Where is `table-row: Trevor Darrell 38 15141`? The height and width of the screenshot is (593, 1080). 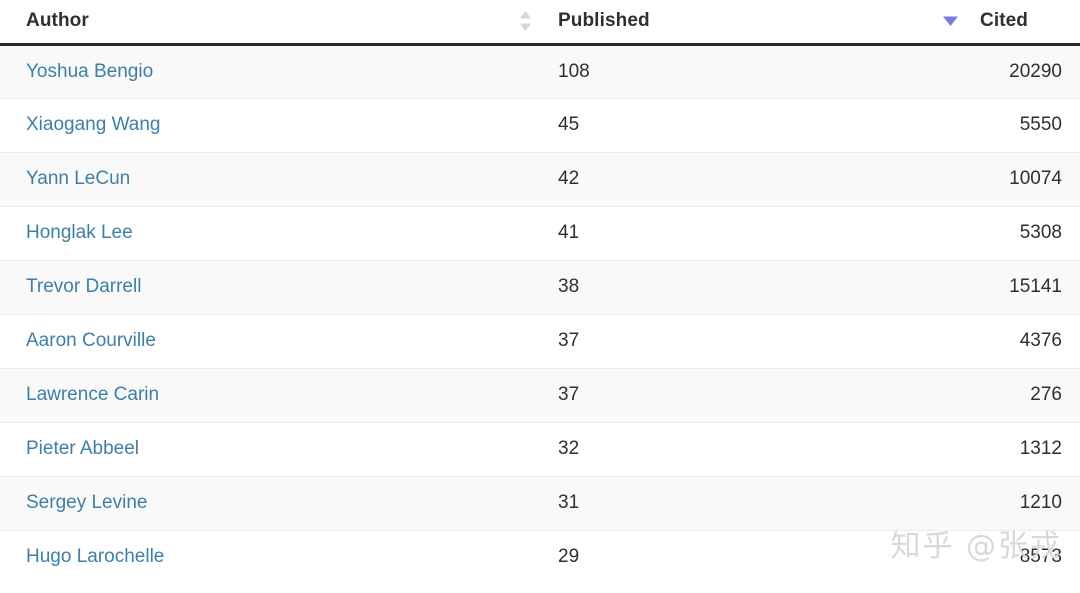
table-row: Trevor Darrell 38 15141 is located at coordinates (540, 286).